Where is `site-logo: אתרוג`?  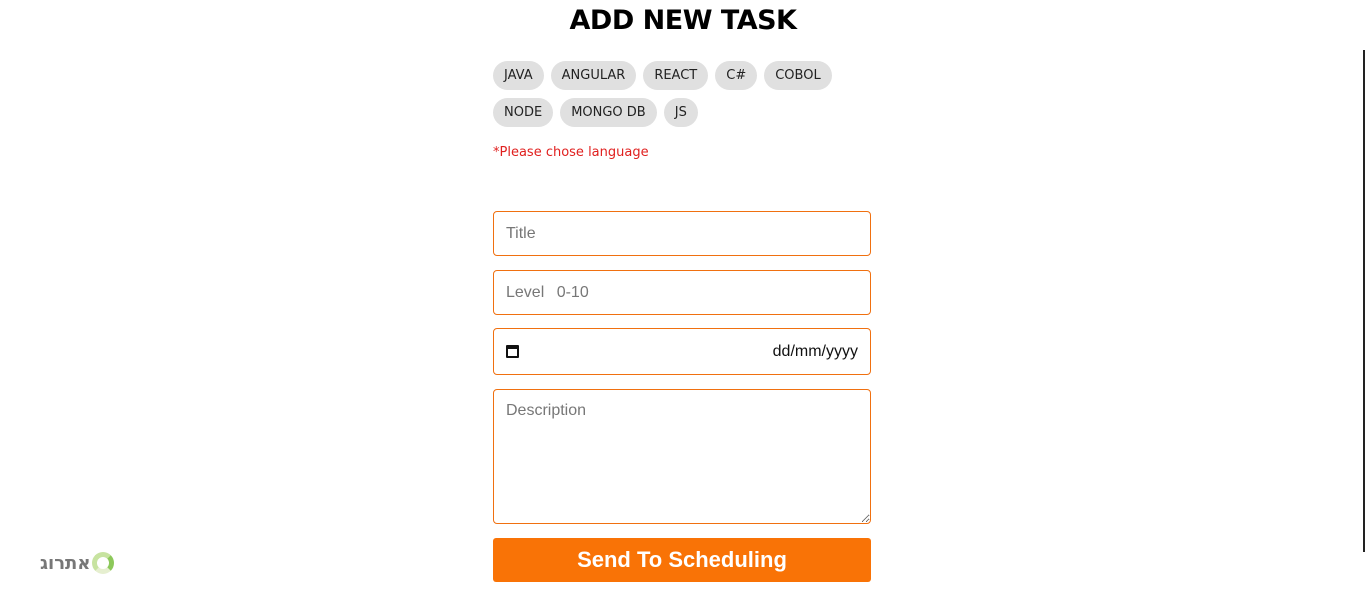
site-logo: אתרוג is located at coordinates (77, 563).